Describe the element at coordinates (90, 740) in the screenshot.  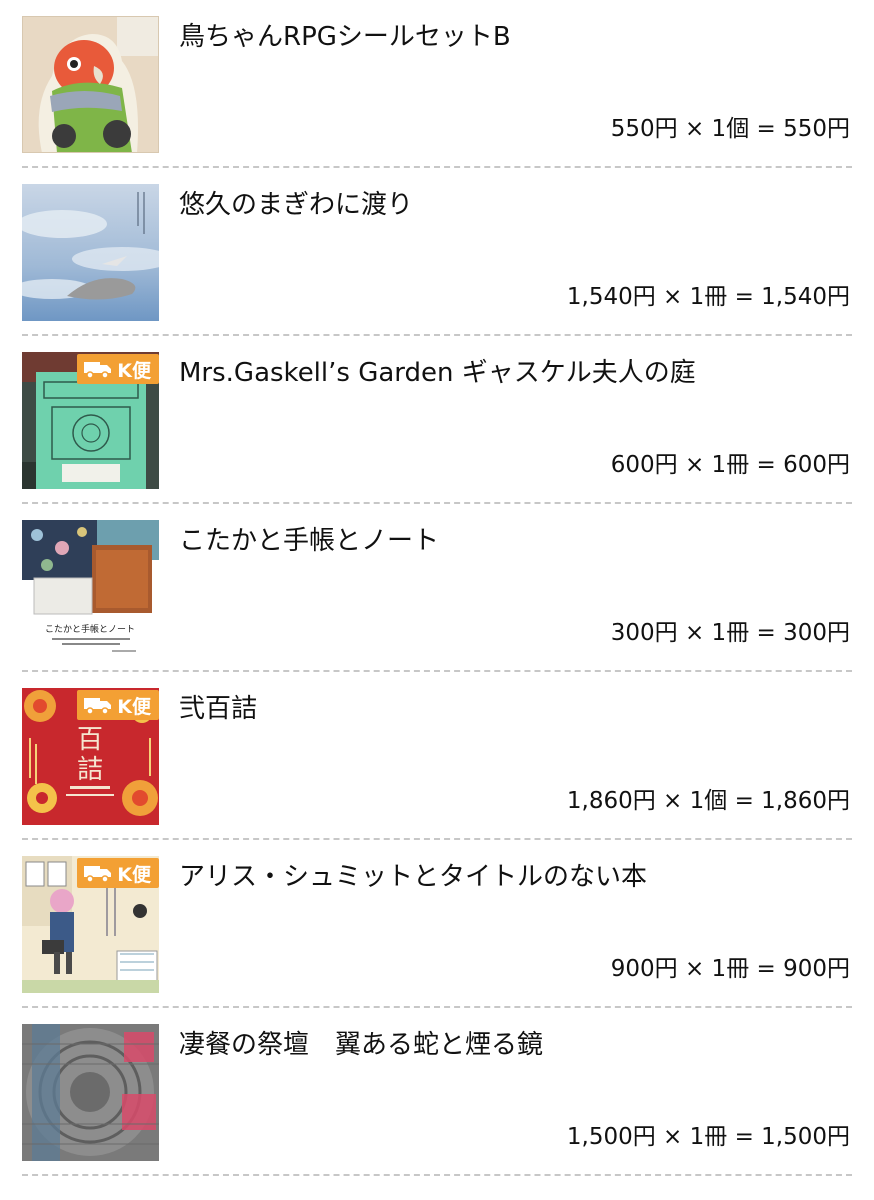
I see `svg-text: 百` at that location.